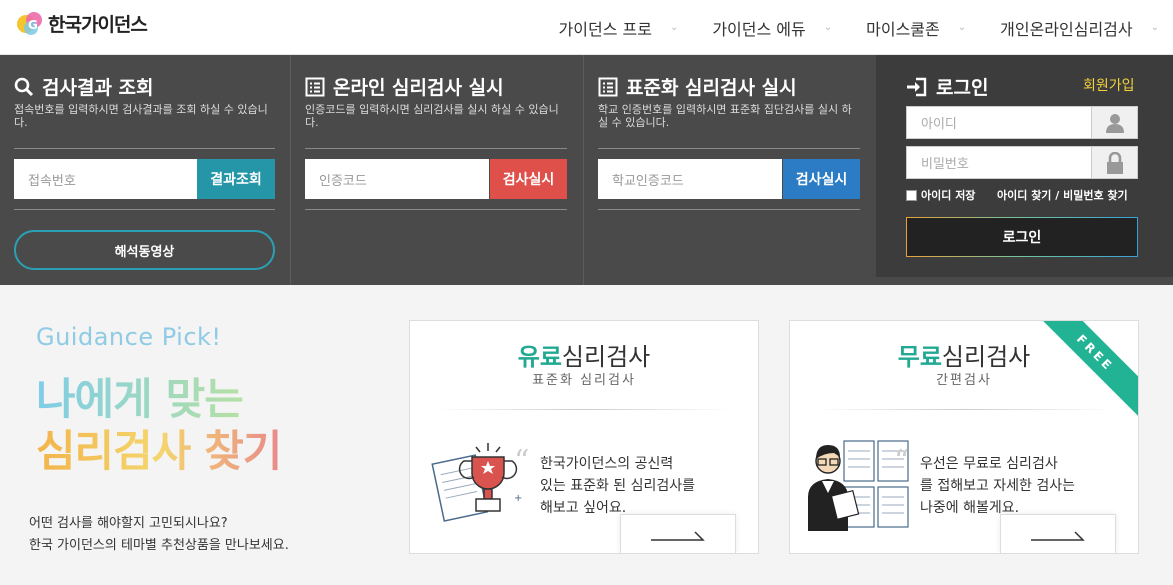 The width and height of the screenshot is (1173, 585). Describe the element at coordinates (539, 357) in the screenshot. I see `card-title-highlight: 유료` at that location.